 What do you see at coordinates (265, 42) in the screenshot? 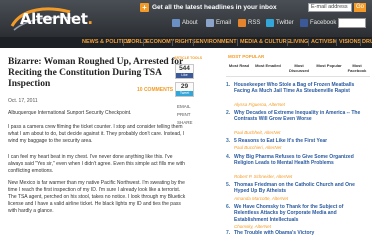
I see `nav-media-culture: MEDIA & CULTURE` at bounding box center [265, 42].